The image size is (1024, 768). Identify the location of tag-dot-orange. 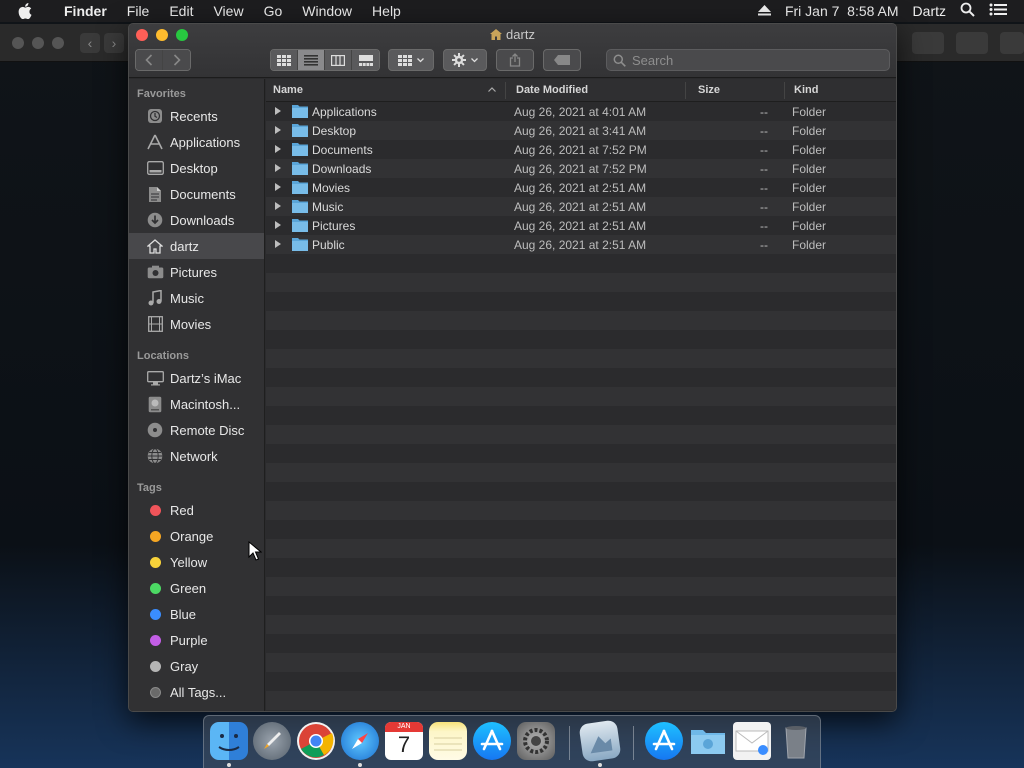
(155, 536).